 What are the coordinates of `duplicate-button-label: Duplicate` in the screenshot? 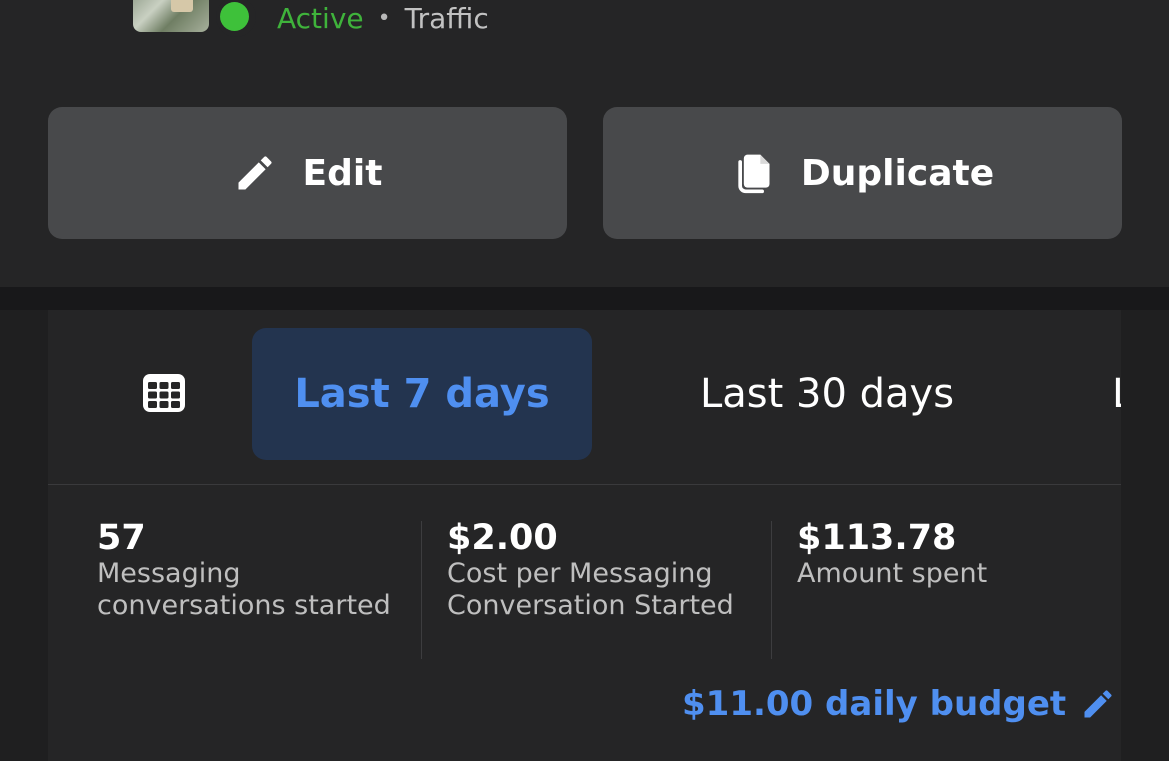 It's located at (897, 173).